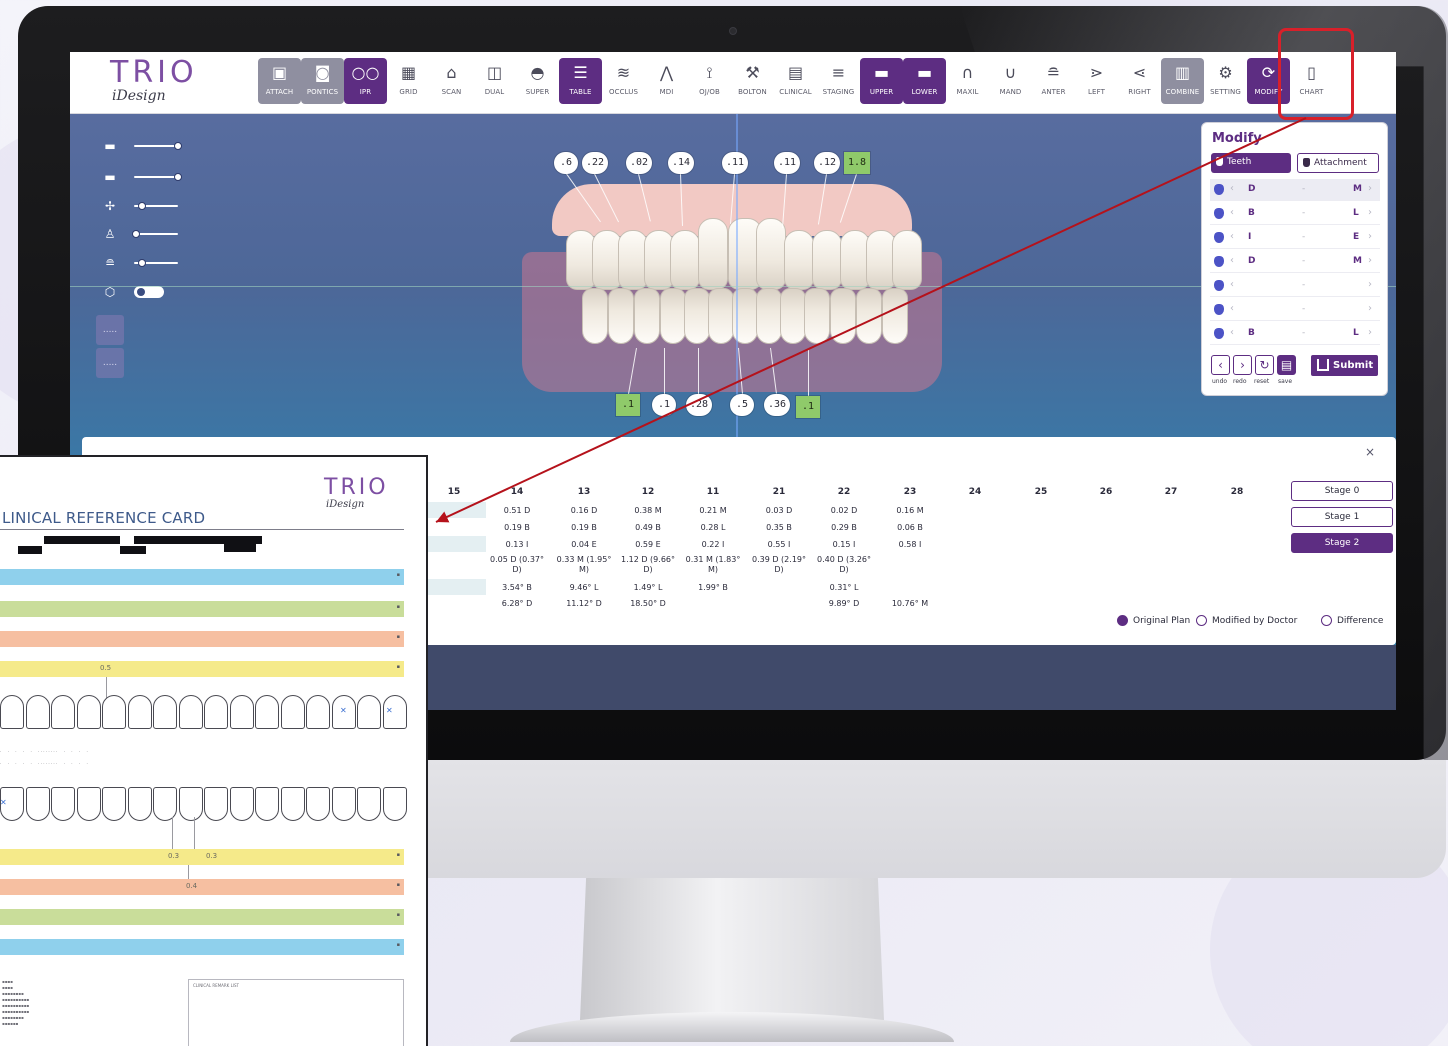  Describe the element at coordinates (709, 81) in the screenshot. I see `tool-ojob-button: ⟟ OJ/OB` at that location.